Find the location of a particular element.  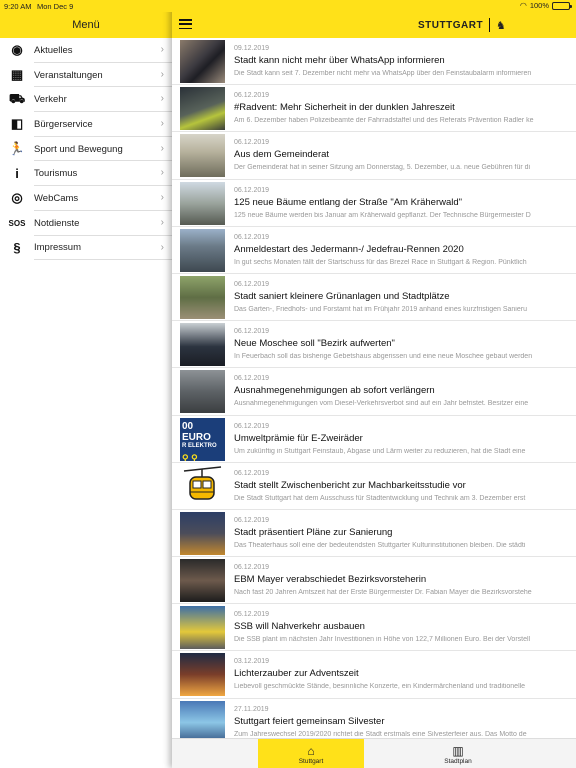

menu-item: i Tourismus › is located at coordinates (86, 174).